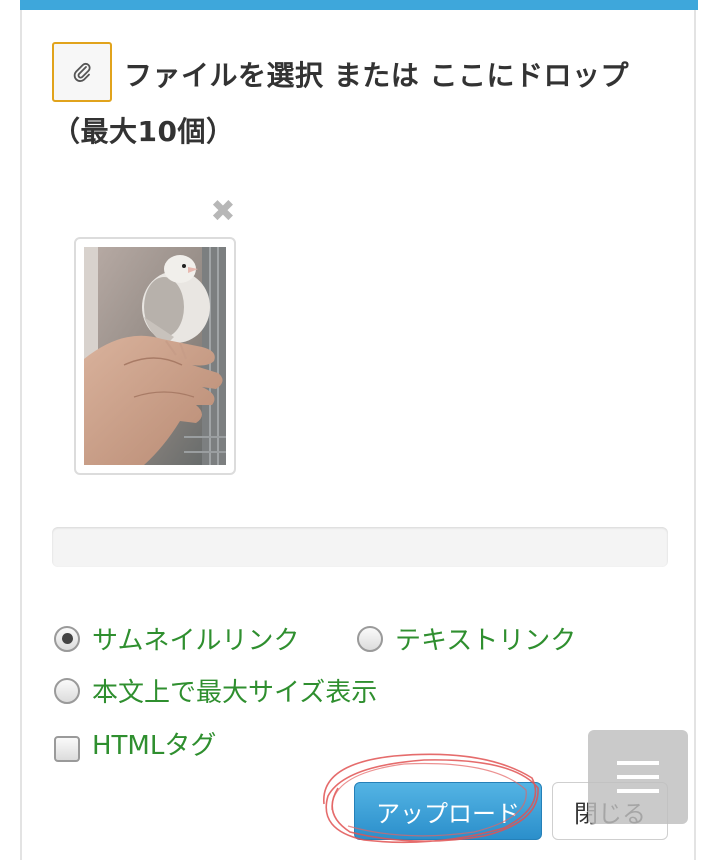 This screenshot has width=720, height=860. What do you see at coordinates (154, 745) in the screenshot?
I see `checkbox-label-html-tag: HTMLタグ` at bounding box center [154, 745].